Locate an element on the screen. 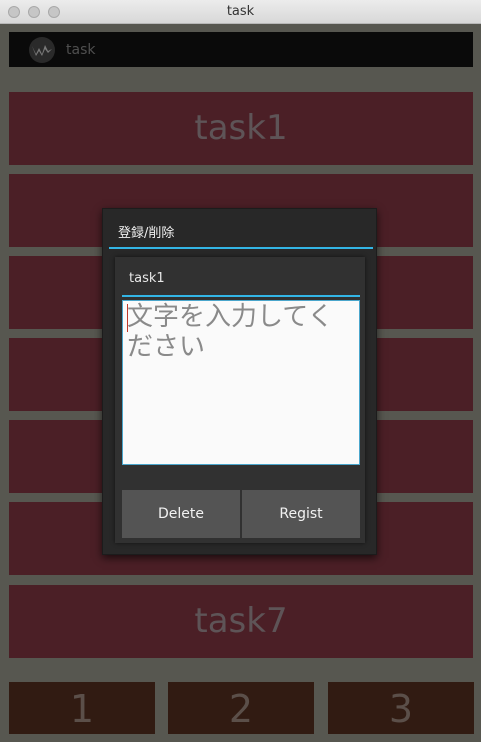 The width and height of the screenshot is (481, 742). delete-button: Delete is located at coordinates (181, 514).